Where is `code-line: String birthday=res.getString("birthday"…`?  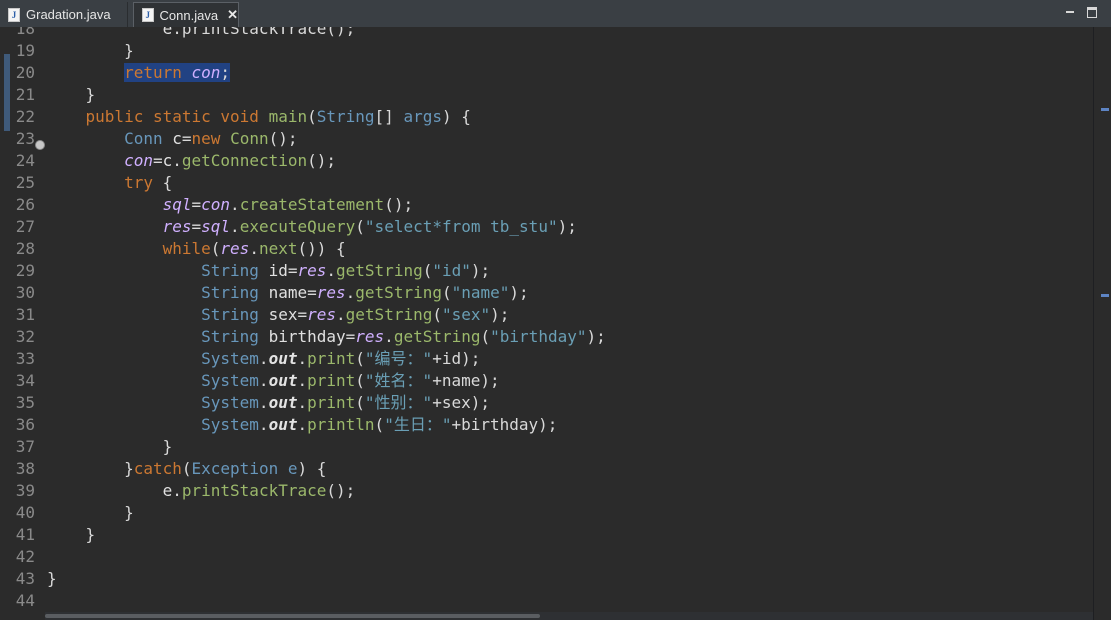 code-line: String birthday=res.getString("birthday"… is located at coordinates (326, 337).